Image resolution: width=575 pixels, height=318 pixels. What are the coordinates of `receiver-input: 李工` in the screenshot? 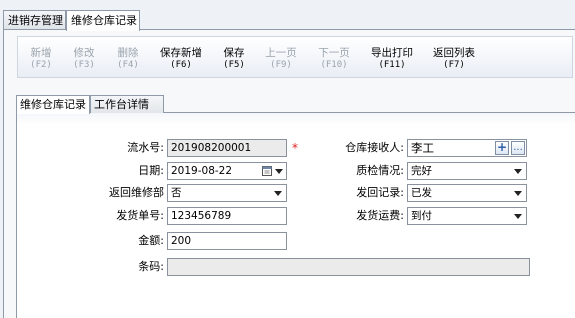 It's located at (467, 148).